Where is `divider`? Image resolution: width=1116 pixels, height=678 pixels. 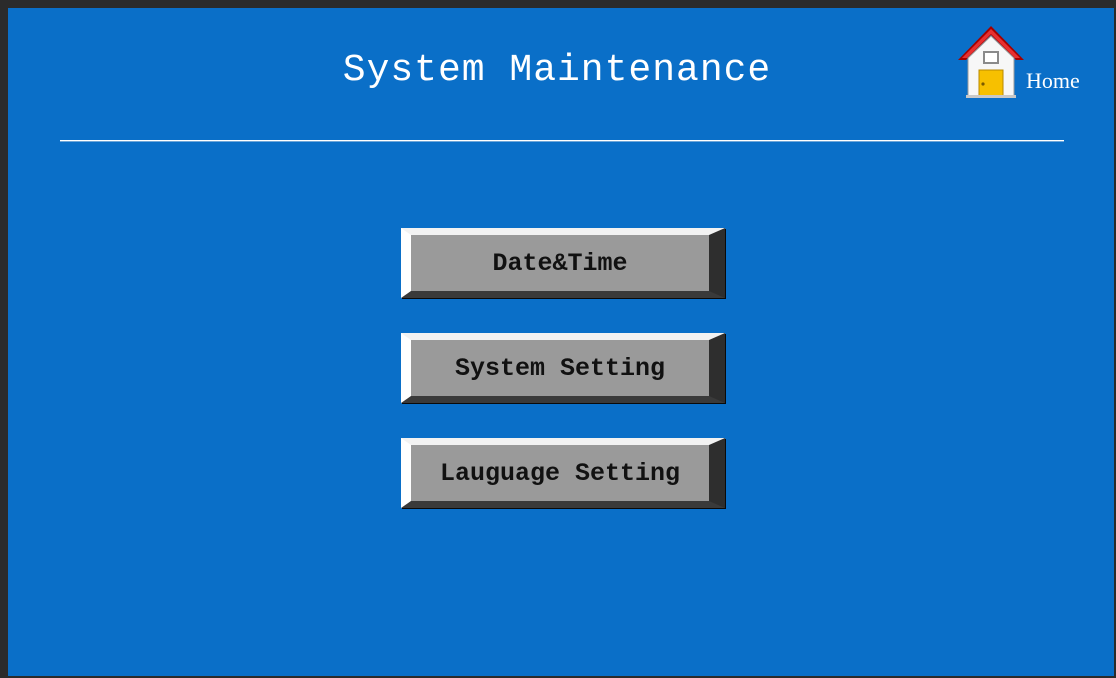 divider is located at coordinates (562, 141).